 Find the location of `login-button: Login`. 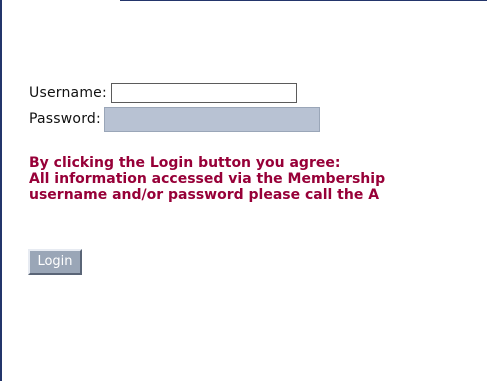

login-button: Login is located at coordinates (55, 262).